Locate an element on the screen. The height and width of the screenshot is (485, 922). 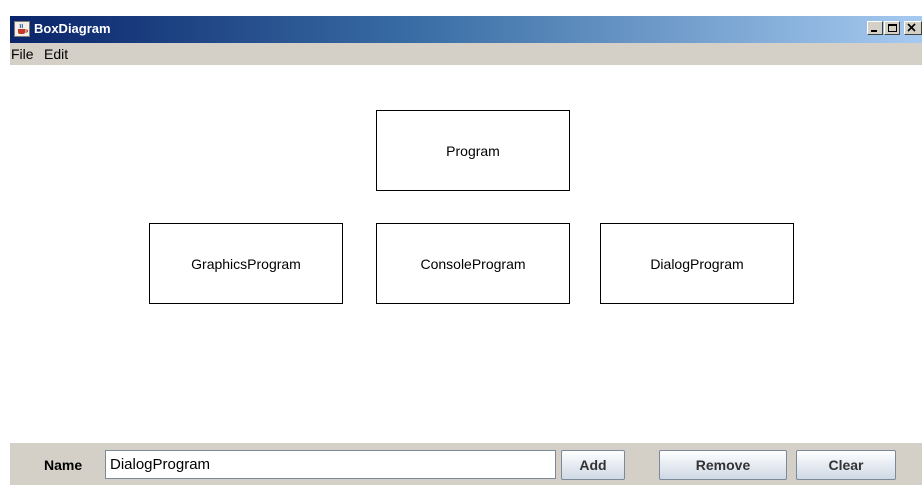
menu-file: File is located at coordinates (22, 54).